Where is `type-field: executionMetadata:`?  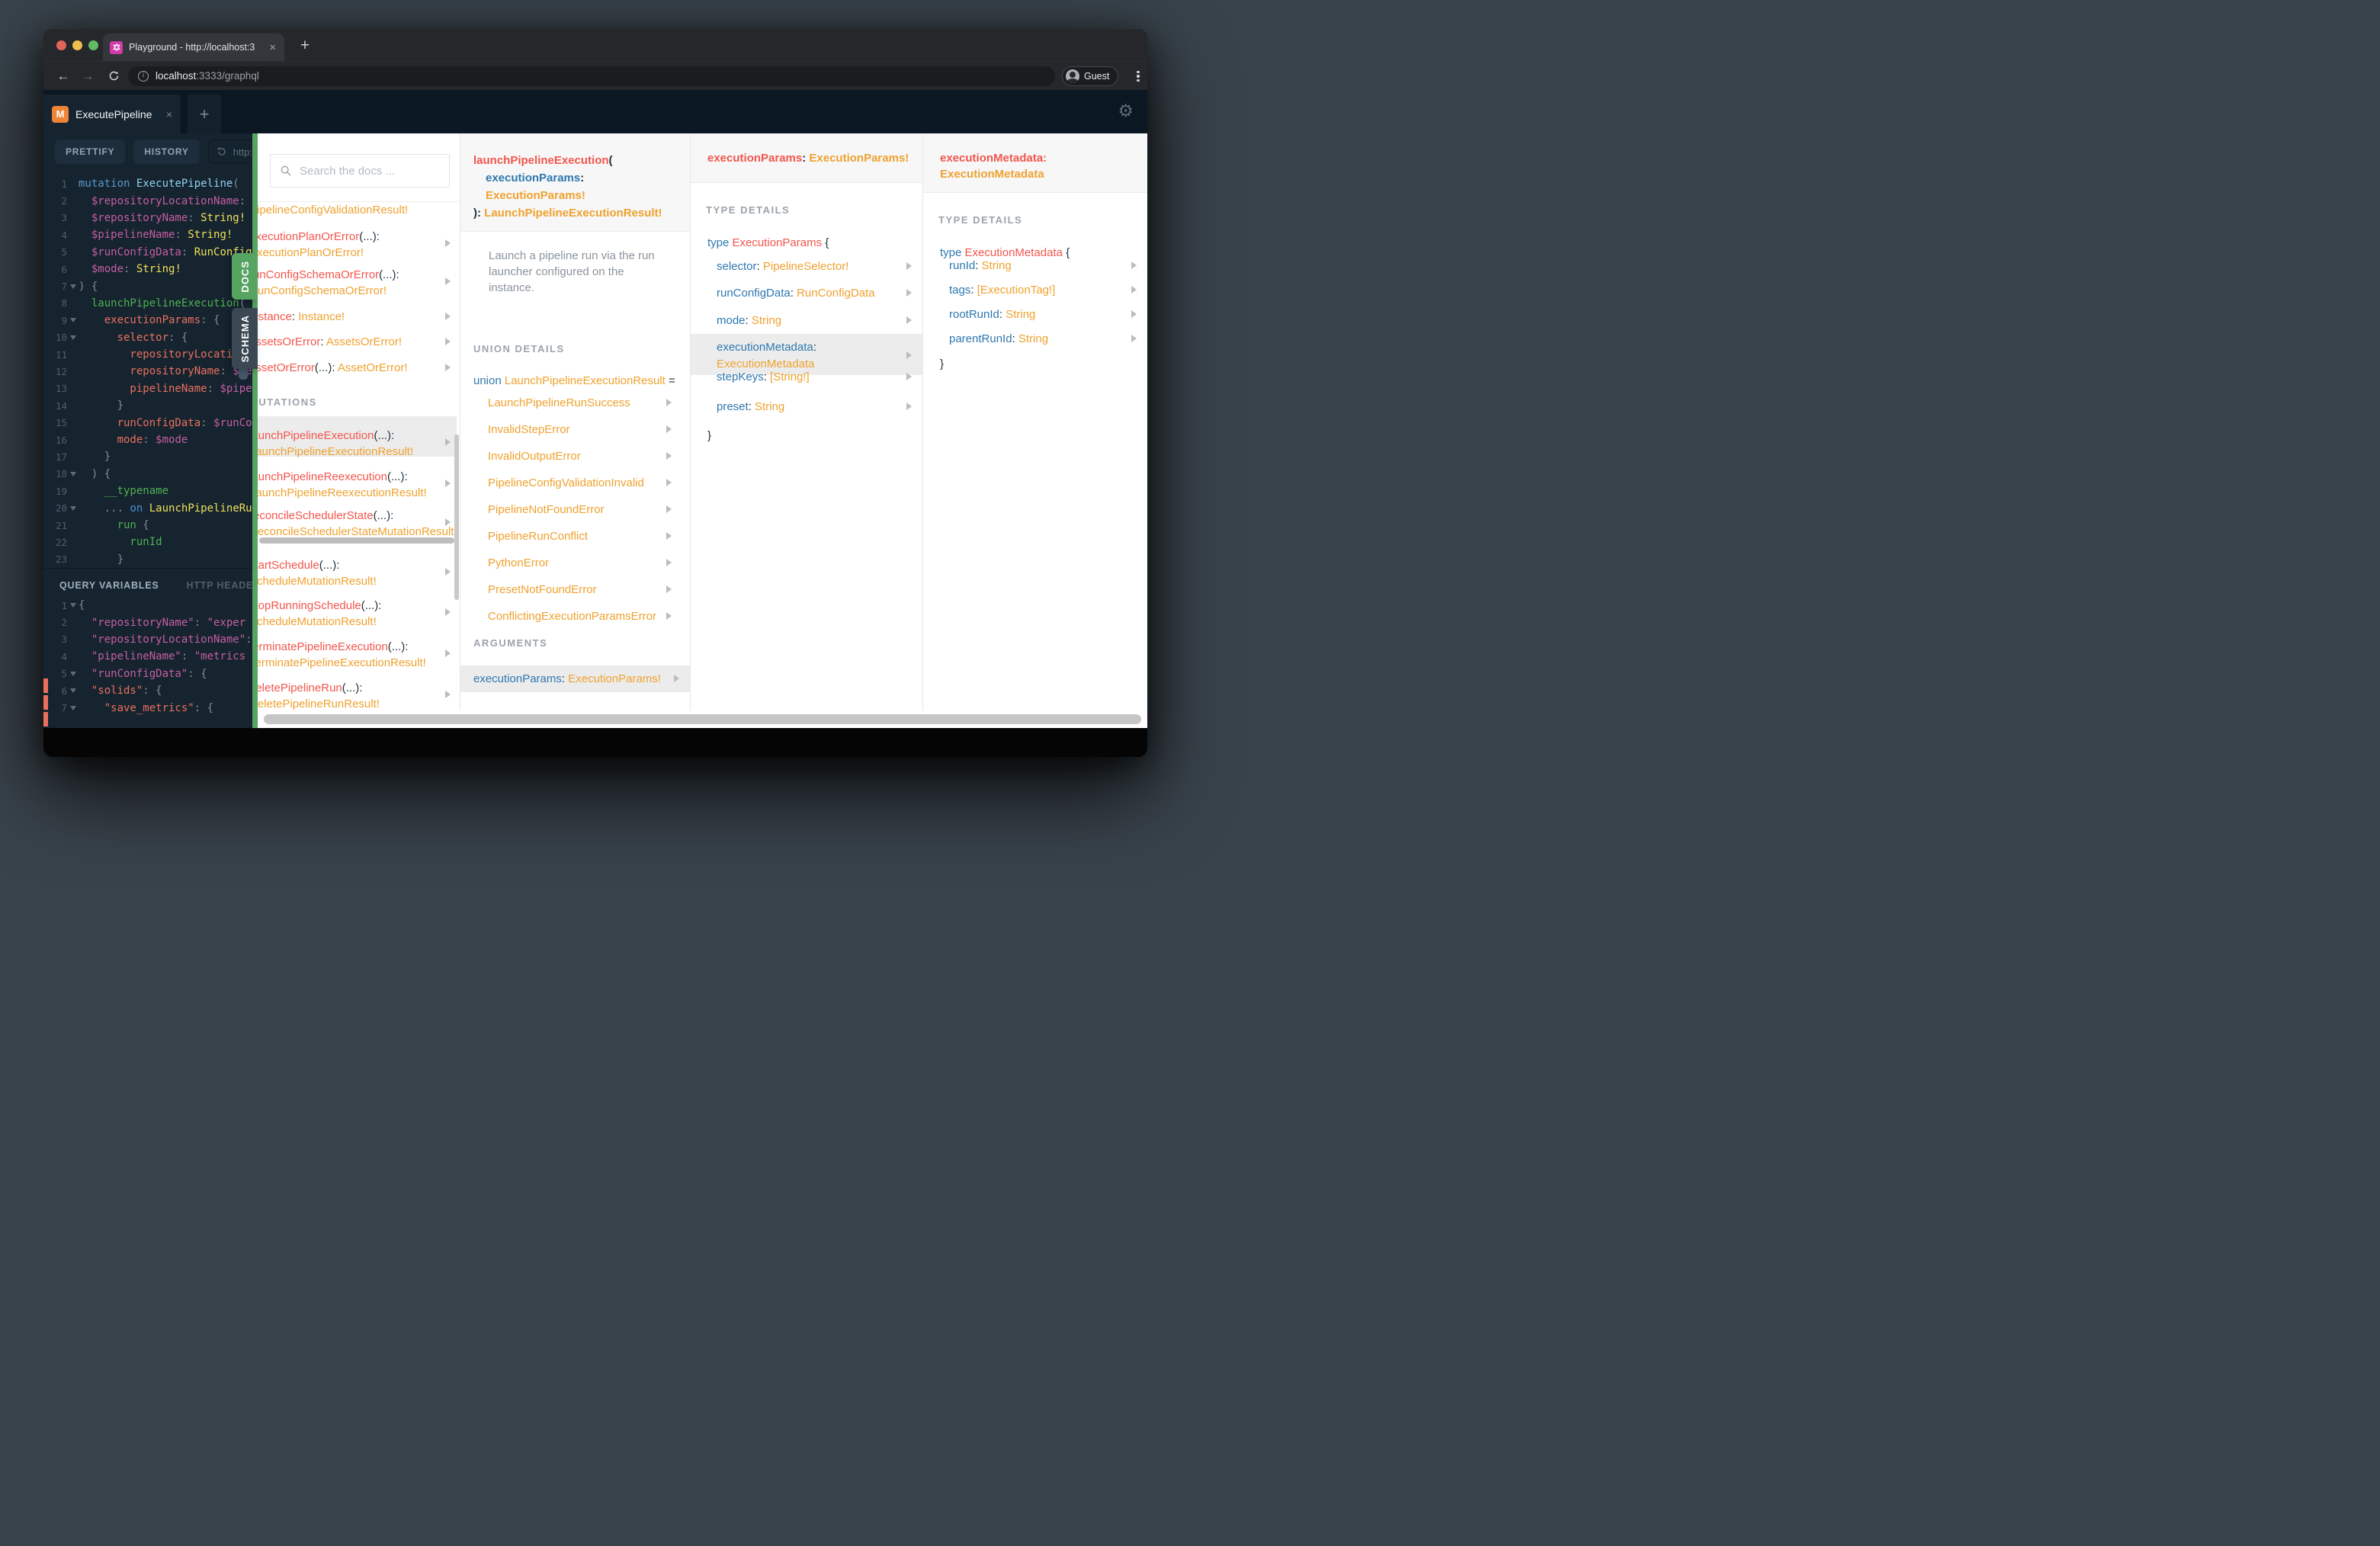
type-field: executionMetadata: is located at coordinates (766, 347).